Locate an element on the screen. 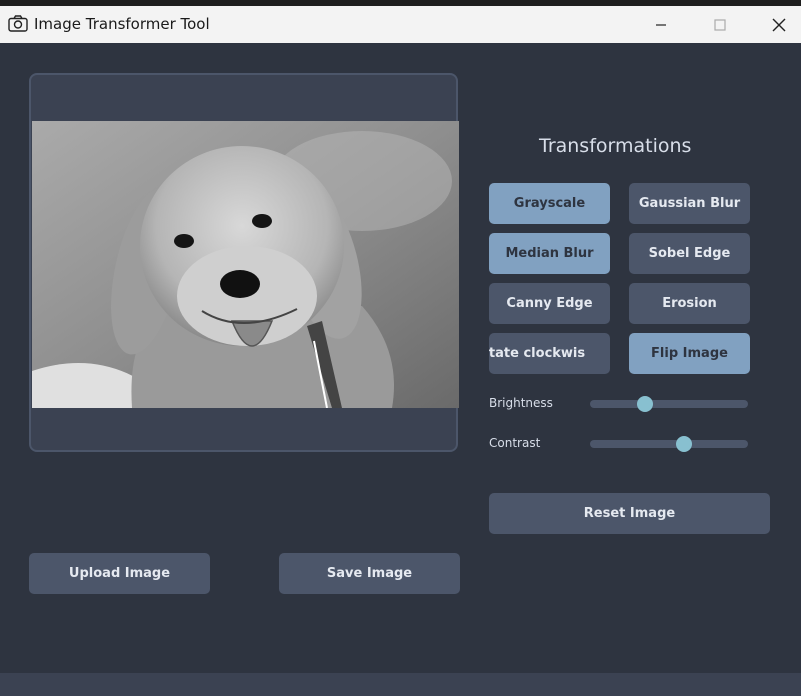 This screenshot has width=801, height=696. minimize-icon is located at coordinates (661, 24).